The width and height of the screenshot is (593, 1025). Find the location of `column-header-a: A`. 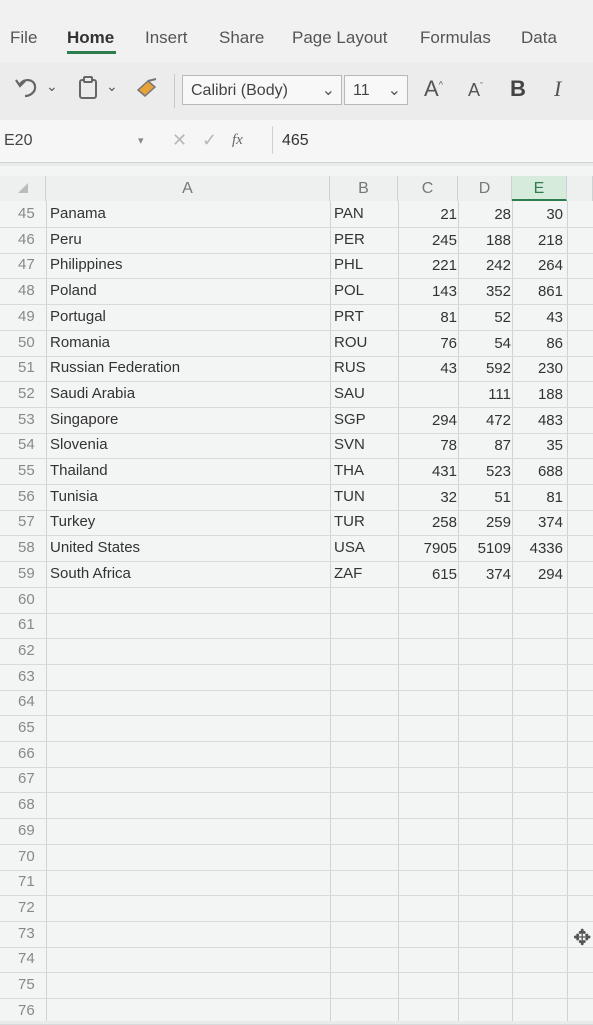

column-header-a: A is located at coordinates (188, 188).